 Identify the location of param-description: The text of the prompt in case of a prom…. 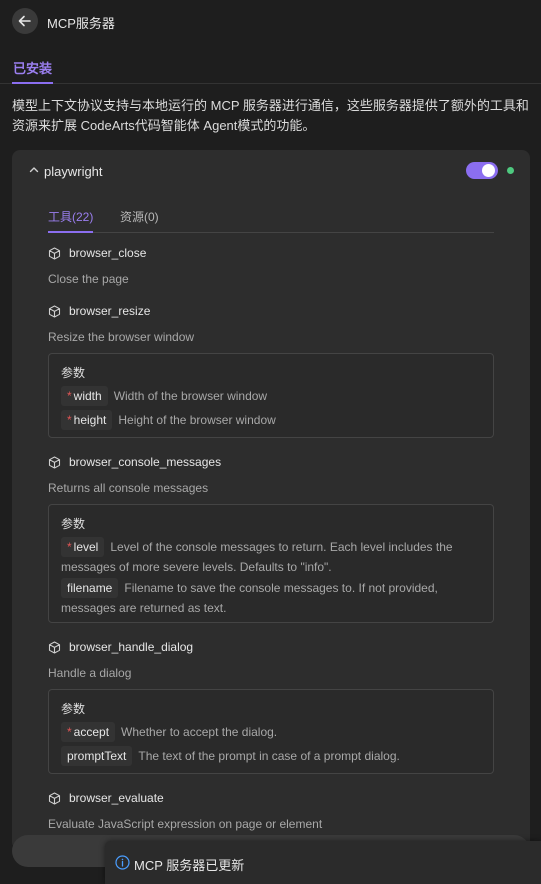
(269, 756).